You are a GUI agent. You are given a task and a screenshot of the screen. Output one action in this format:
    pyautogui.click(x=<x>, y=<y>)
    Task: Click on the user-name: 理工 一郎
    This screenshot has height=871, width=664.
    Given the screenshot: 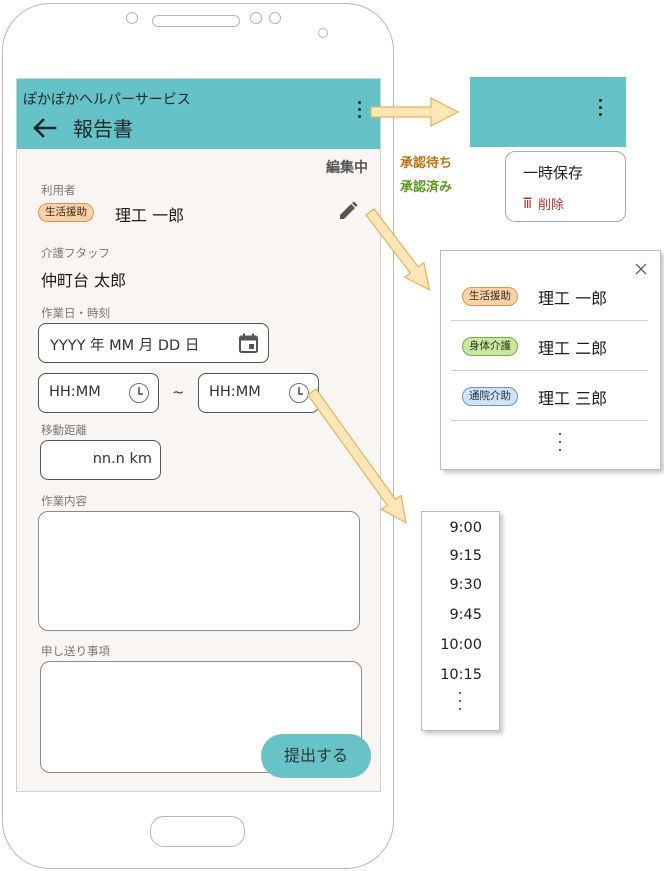 What is the action you would take?
    pyautogui.click(x=150, y=215)
    